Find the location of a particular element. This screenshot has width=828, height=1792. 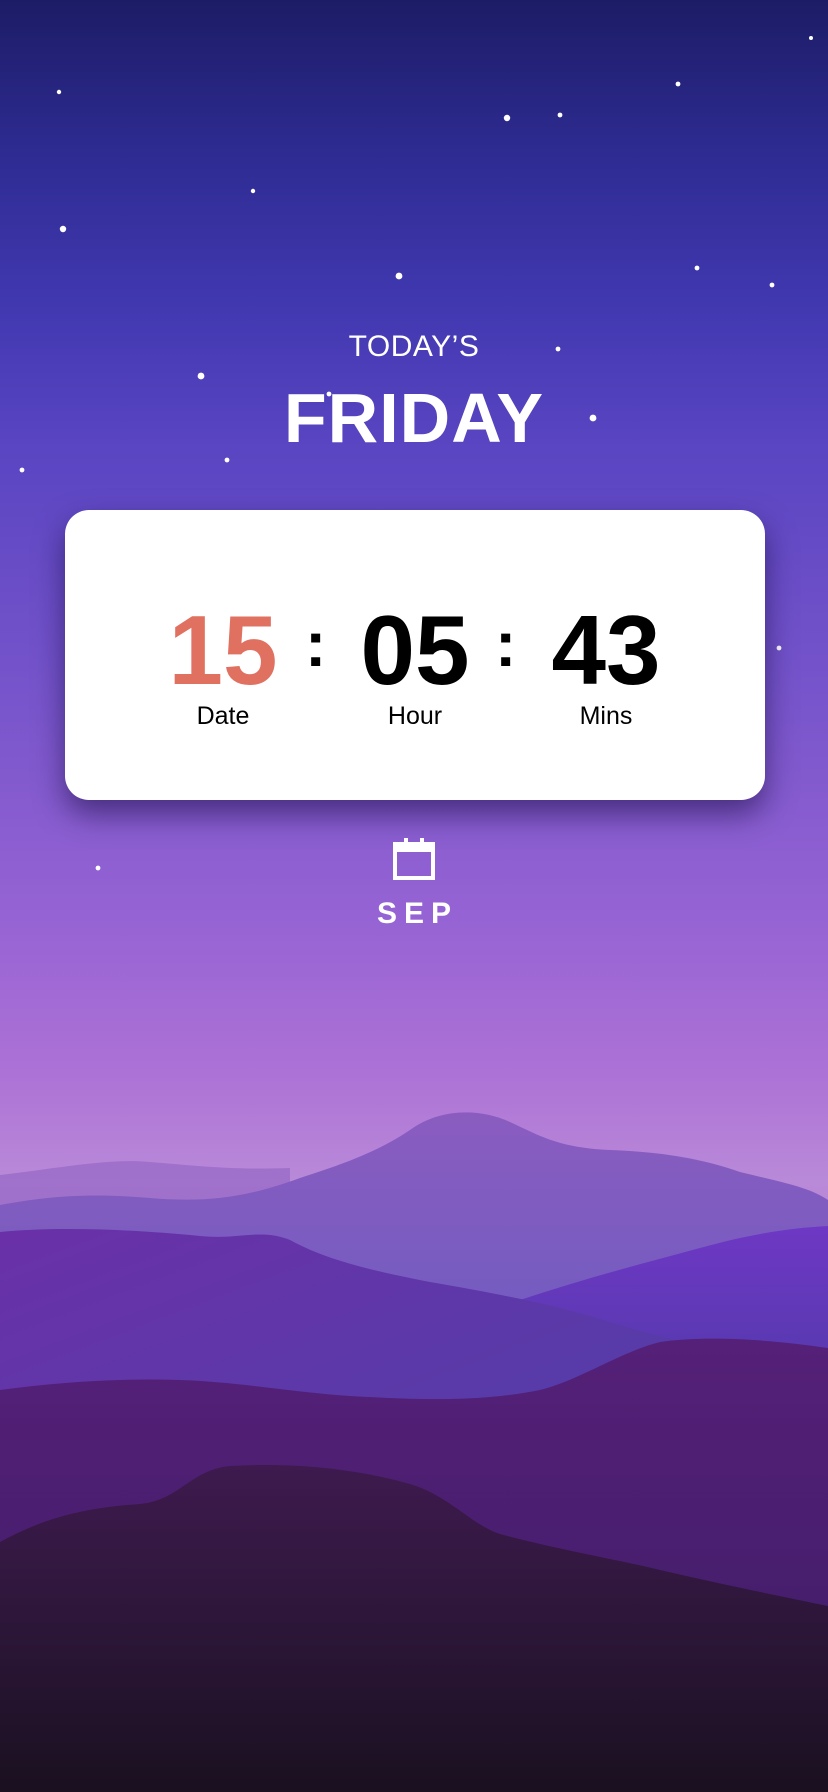

date-unit: 15 Date is located at coordinates (223, 665).